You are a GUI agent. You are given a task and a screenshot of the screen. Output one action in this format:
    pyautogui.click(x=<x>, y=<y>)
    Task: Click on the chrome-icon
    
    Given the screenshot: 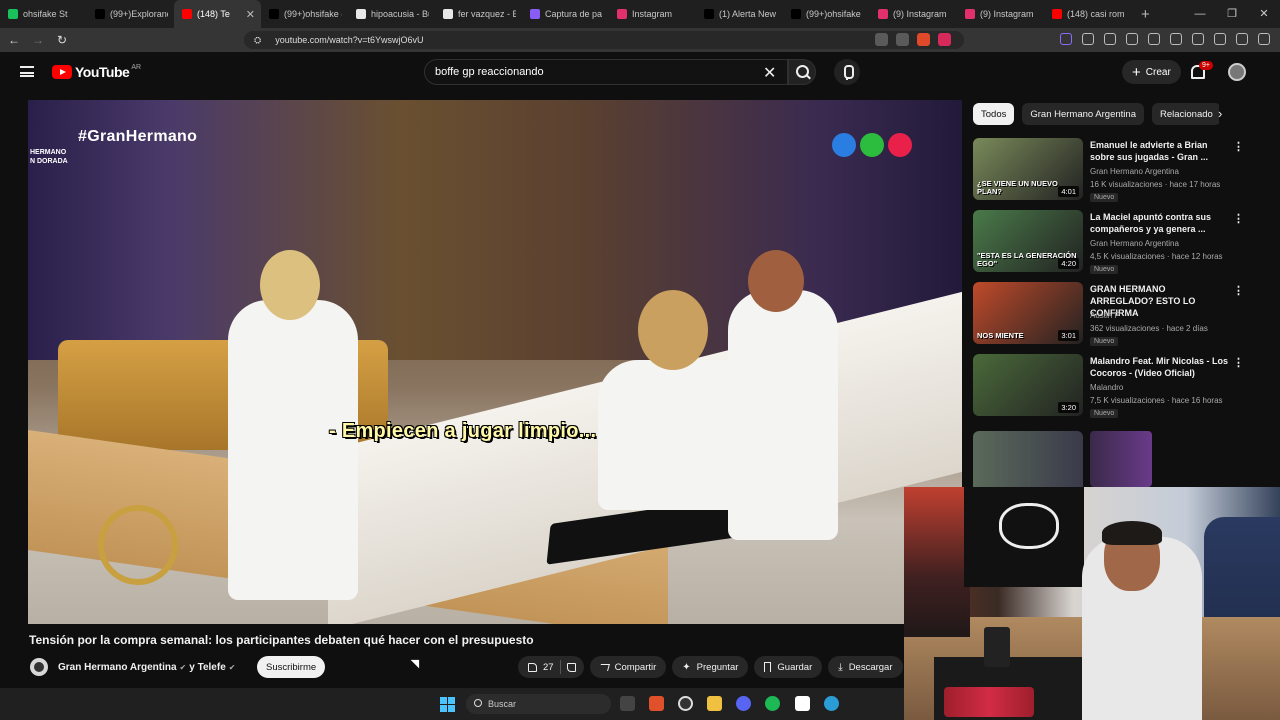 What is the action you would take?
    pyautogui.click(x=685, y=703)
    